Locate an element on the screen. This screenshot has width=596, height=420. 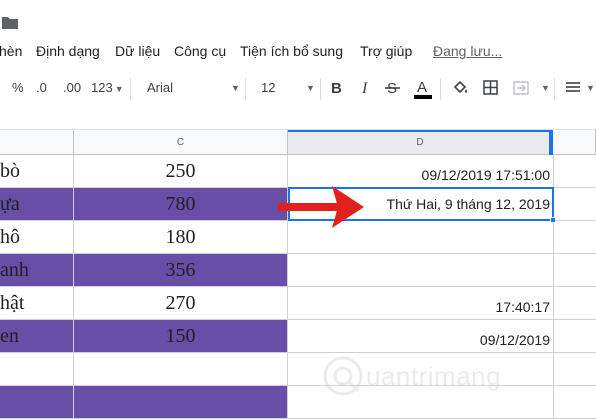
column-selection-bar is located at coordinates (420, 131).